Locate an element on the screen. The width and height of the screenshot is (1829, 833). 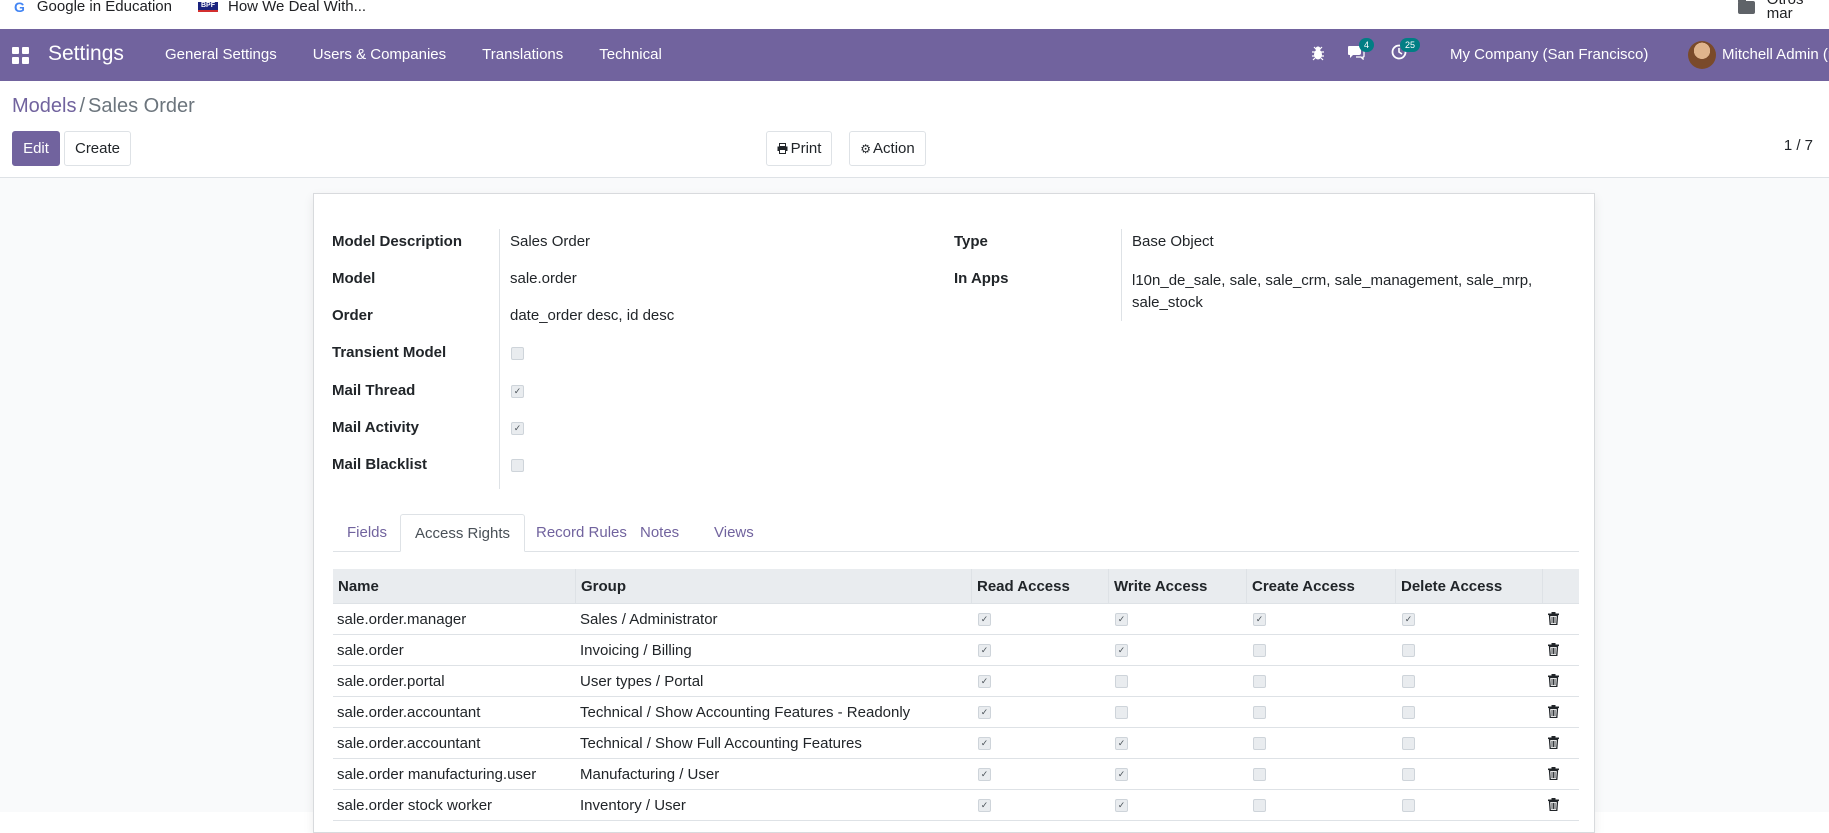
value-model-description: Sales Order is located at coordinates (550, 241).